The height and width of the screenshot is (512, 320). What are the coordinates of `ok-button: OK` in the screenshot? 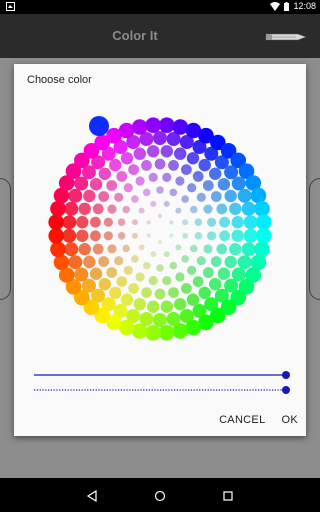 It's located at (290, 420).